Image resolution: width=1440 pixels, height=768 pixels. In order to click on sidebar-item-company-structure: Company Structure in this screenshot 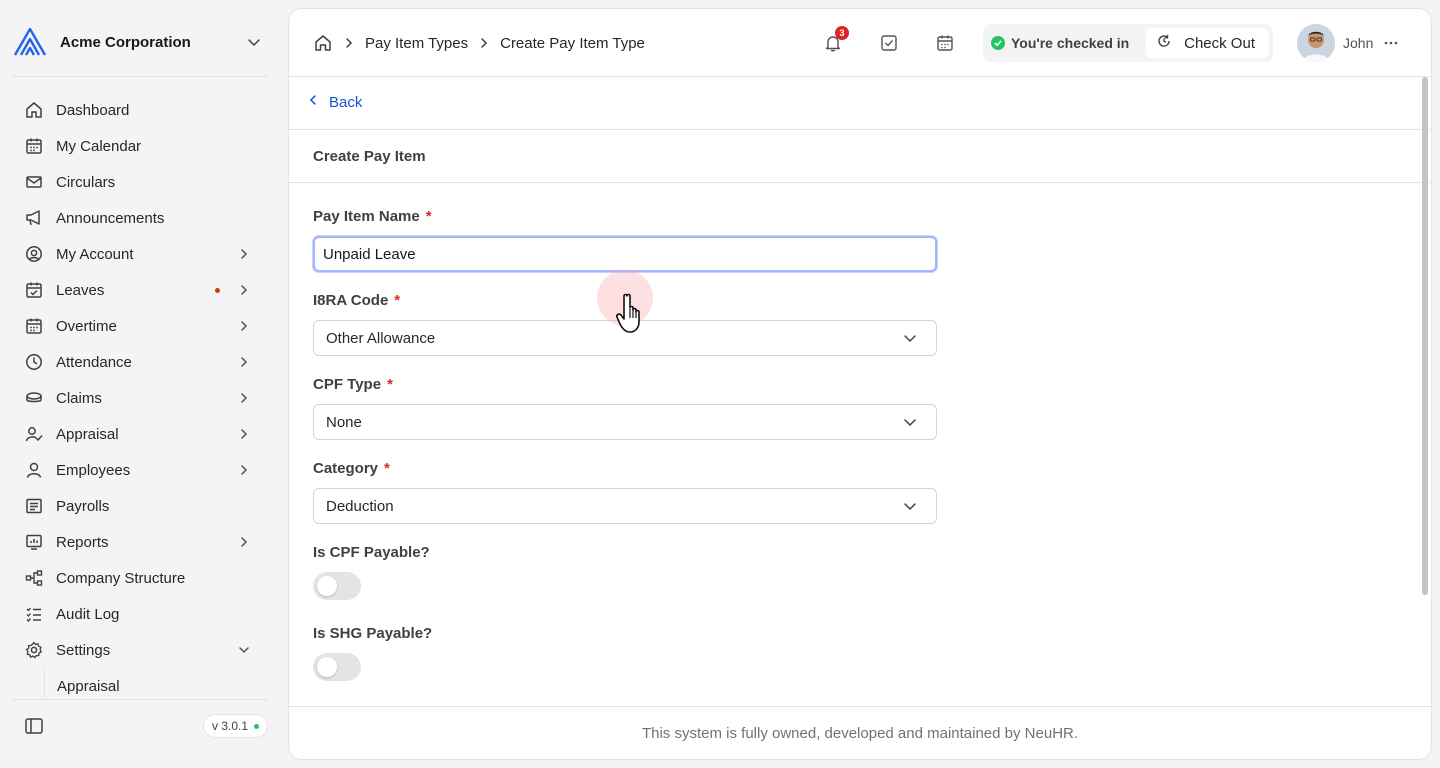, I will do `click(140, 578)`.